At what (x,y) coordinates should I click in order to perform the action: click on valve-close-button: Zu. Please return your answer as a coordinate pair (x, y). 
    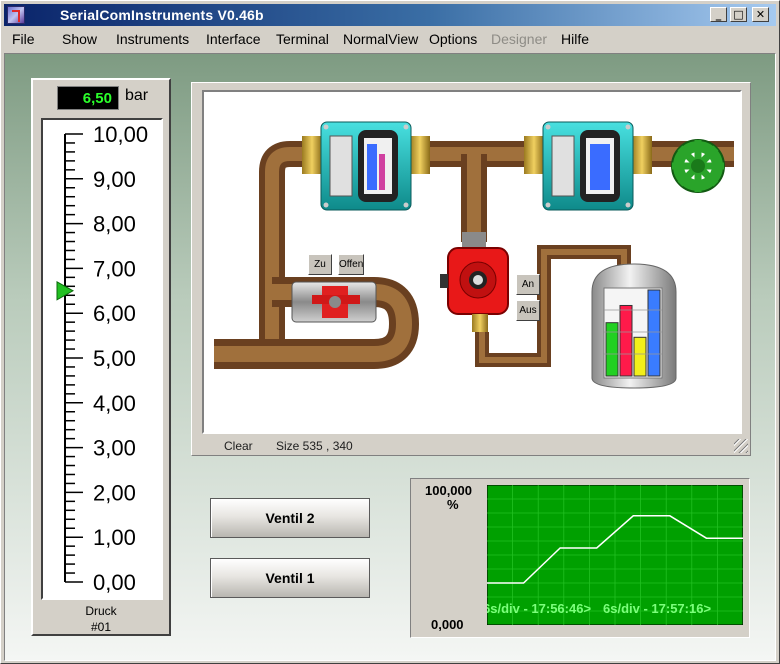
    Looking at the image, I should click on (320, 264).